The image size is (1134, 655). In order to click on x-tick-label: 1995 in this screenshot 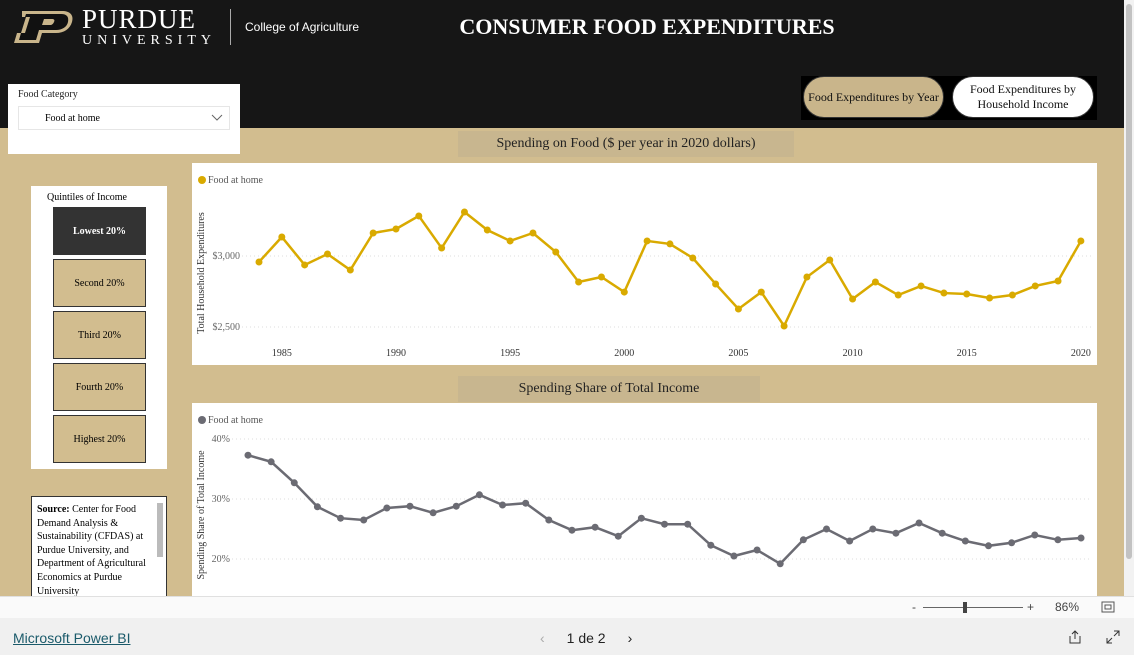, I will do `click(510, 353)`.